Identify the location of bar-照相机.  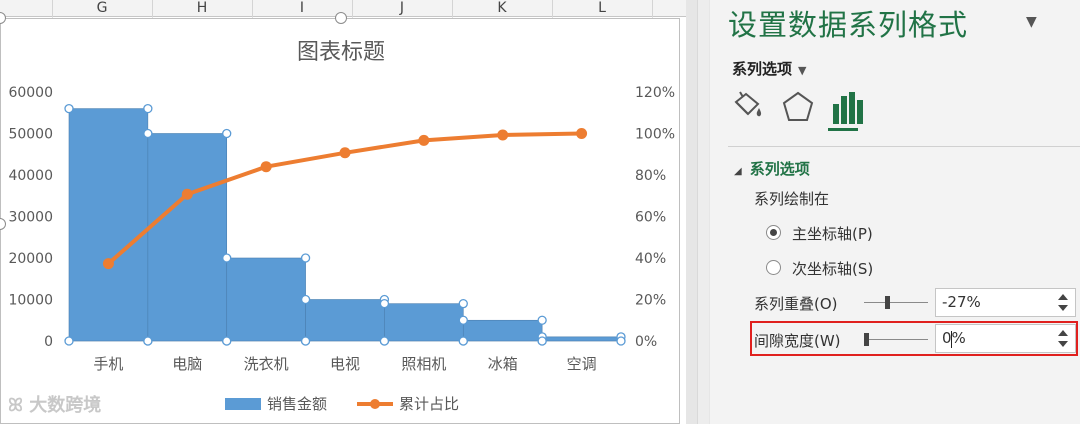
(424, 322).